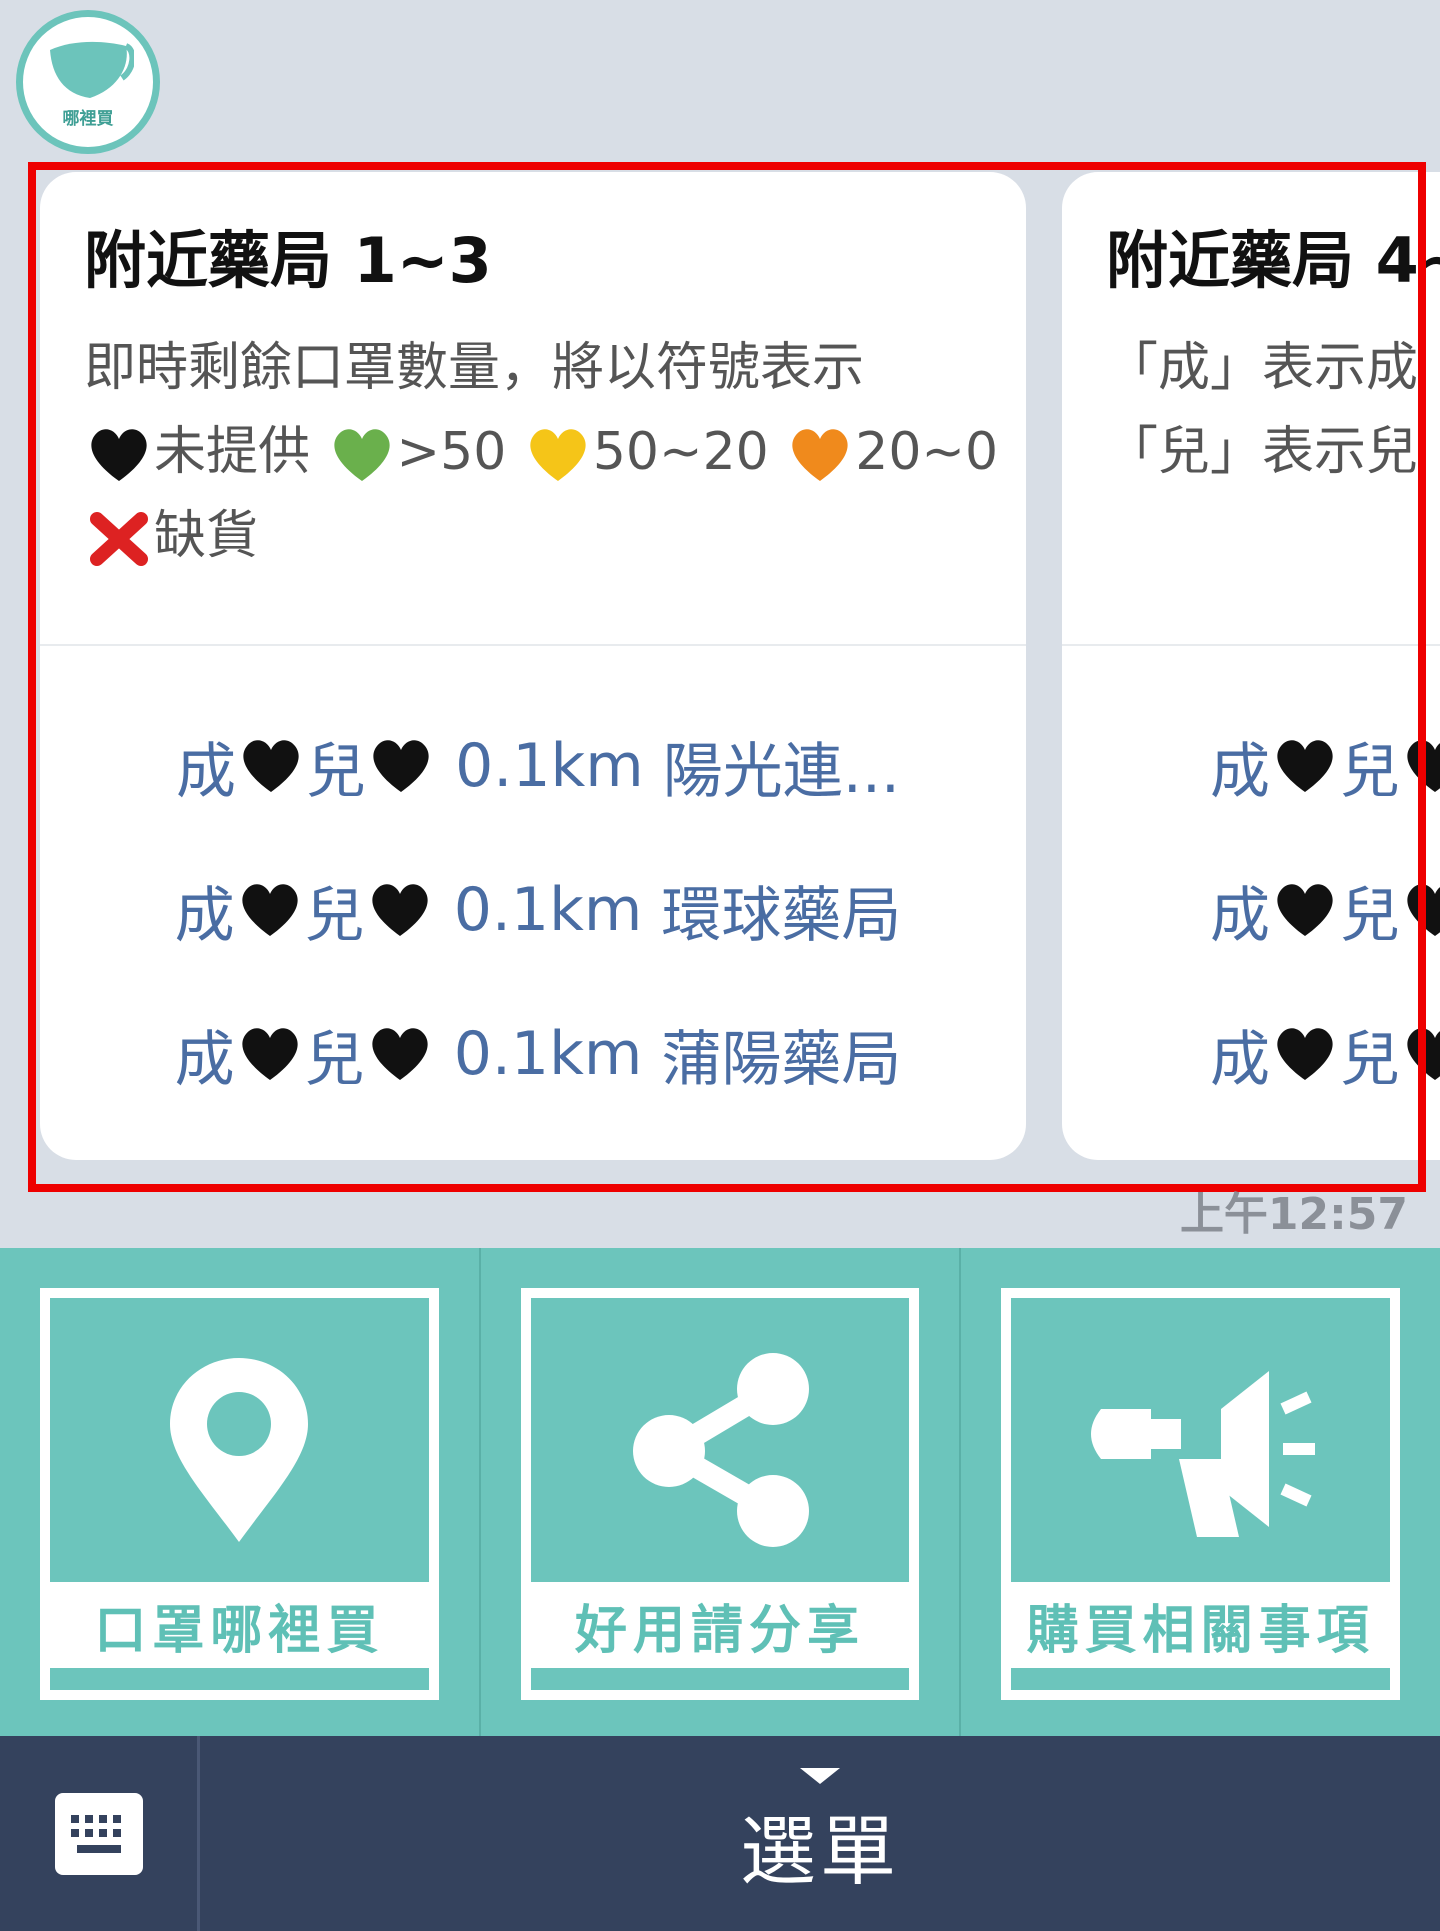 The height and width of the screenshot is (1931, 1440). I want to click on legend-cross-label: 缺貨, so click(206, 536).